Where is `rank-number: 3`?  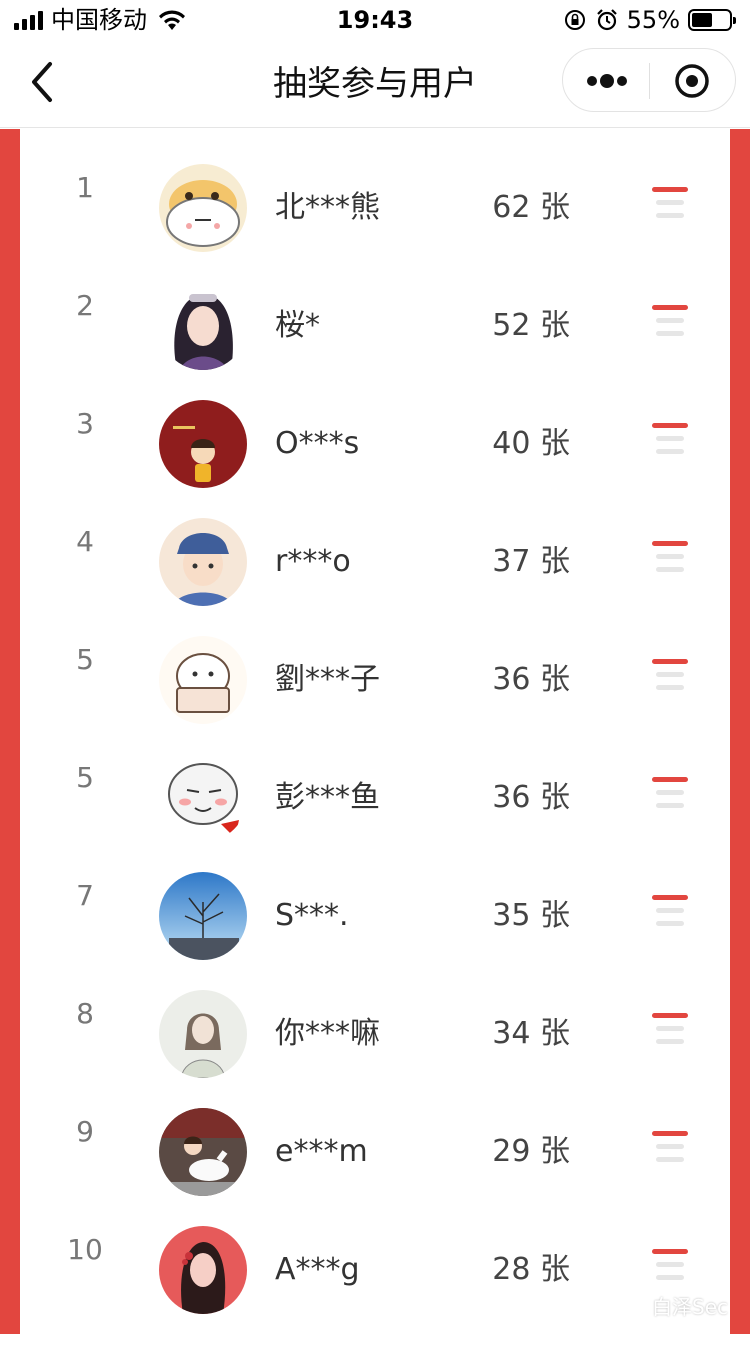
rank-number: 3 is located at coordinates (85, 424).